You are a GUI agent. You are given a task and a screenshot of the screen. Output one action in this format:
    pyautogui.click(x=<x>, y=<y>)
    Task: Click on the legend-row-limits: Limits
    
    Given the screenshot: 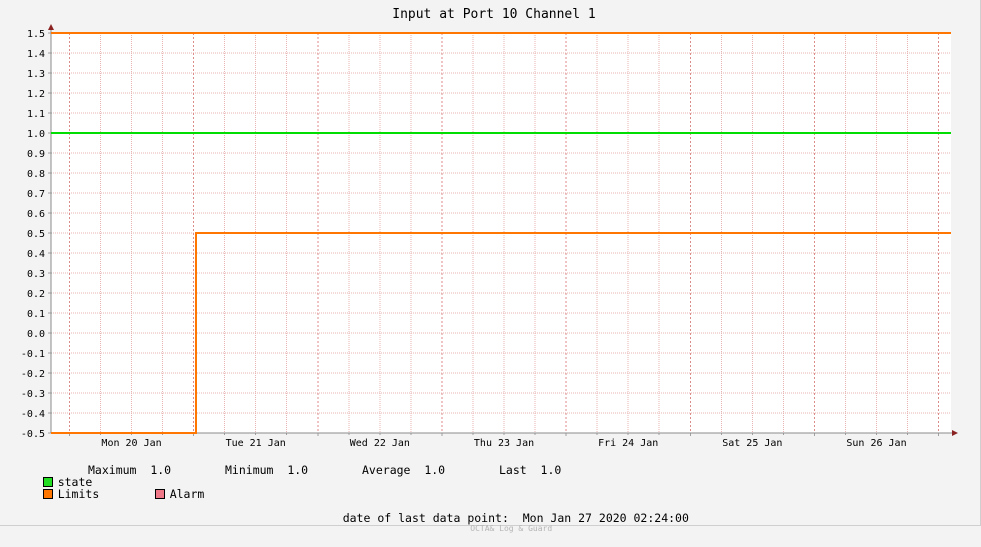 What is the action you would take?
    pyautogui.click(x=57, y=494)
    